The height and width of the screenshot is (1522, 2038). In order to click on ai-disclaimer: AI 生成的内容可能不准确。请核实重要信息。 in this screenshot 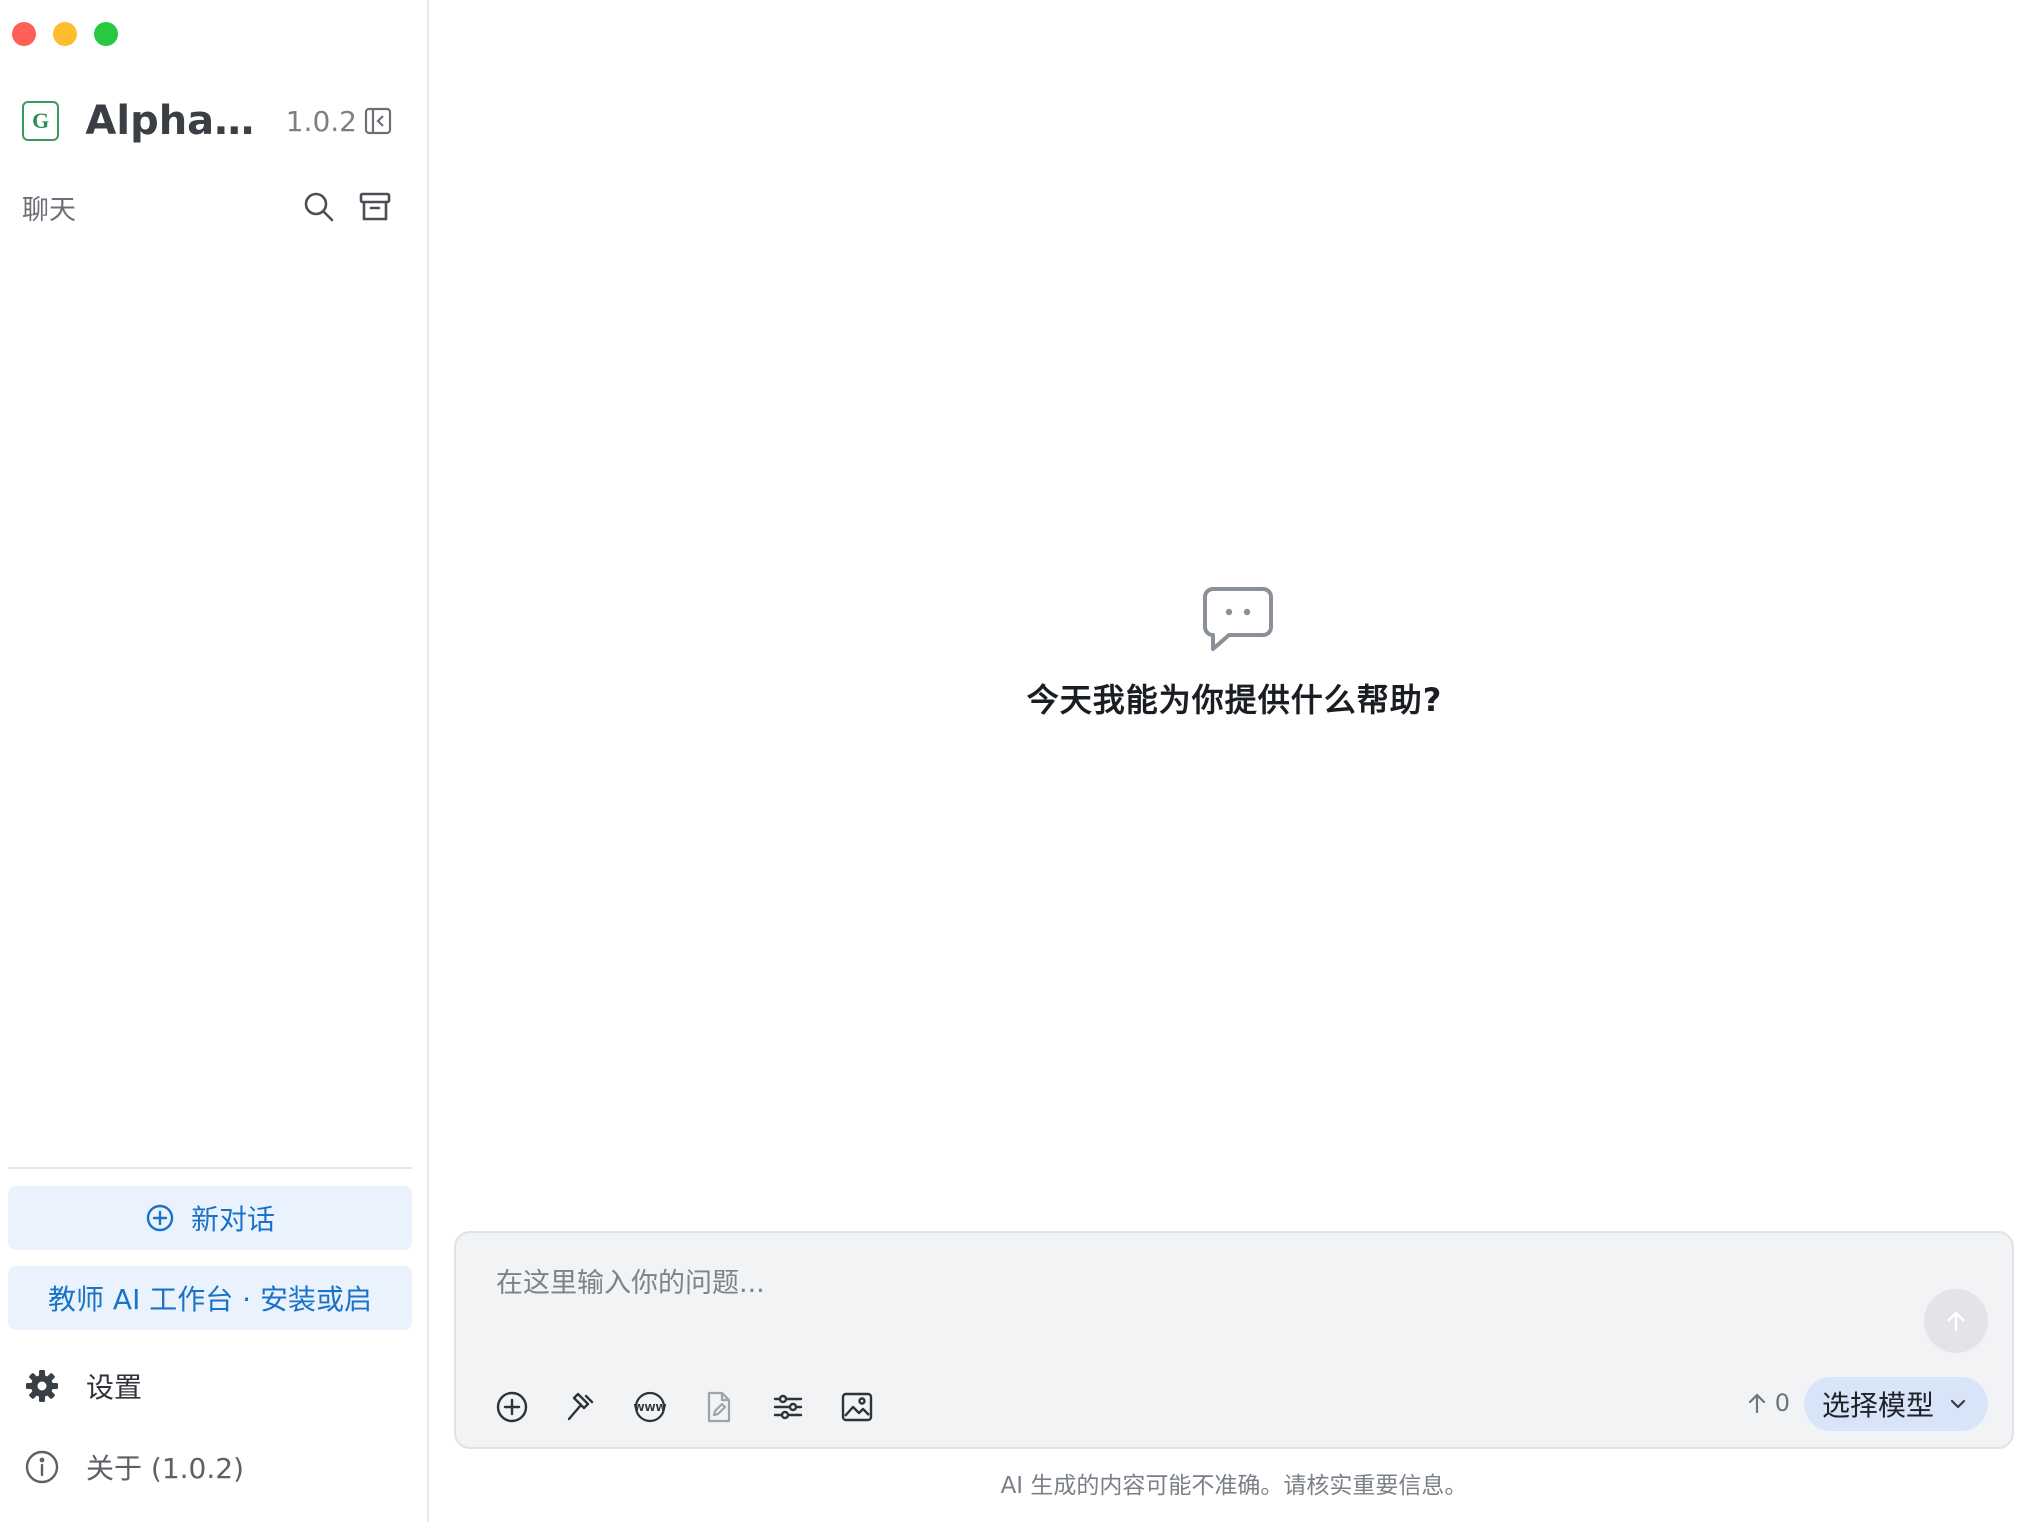, I will do `click(1234, 1486)`.